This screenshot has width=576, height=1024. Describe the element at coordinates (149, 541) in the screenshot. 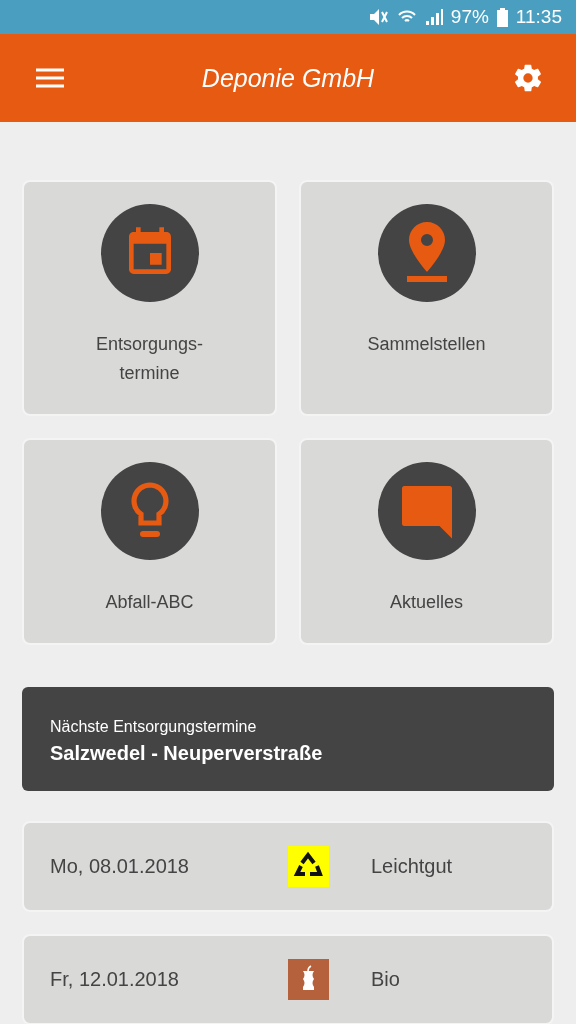

I see `menu-tile: Abfall-ABC` at that location.